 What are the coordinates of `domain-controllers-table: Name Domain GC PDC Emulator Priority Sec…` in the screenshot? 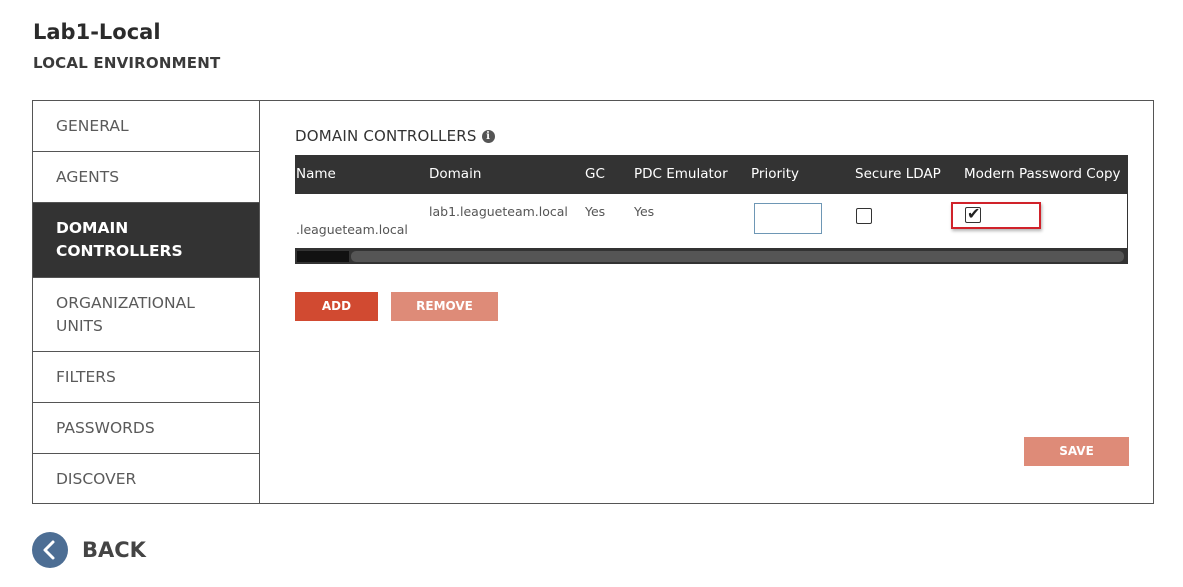 It's located at (711, 209).